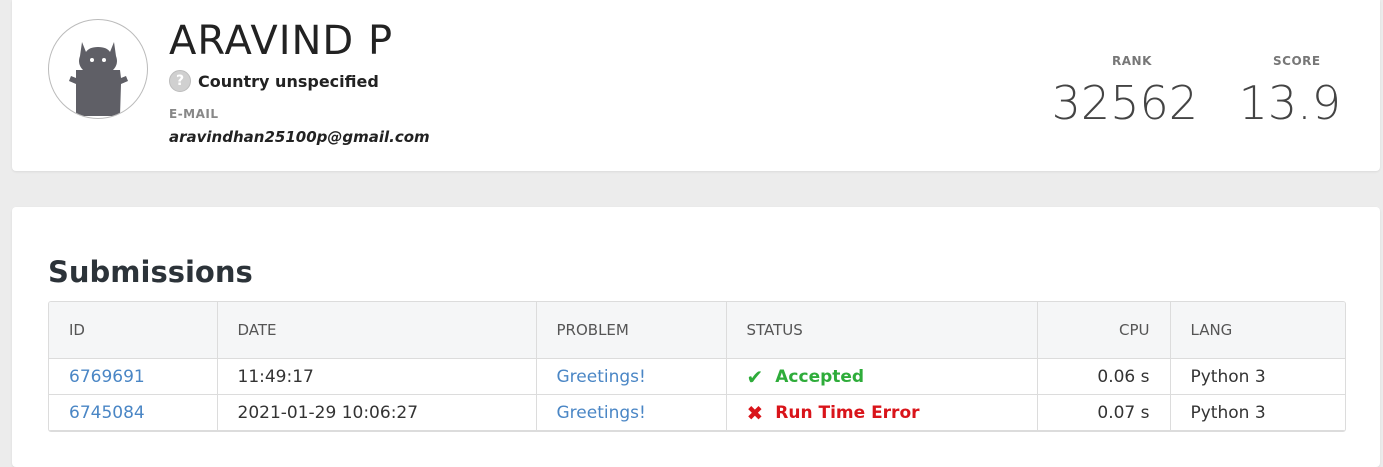  I want to click on avatar, so click(98, 69).